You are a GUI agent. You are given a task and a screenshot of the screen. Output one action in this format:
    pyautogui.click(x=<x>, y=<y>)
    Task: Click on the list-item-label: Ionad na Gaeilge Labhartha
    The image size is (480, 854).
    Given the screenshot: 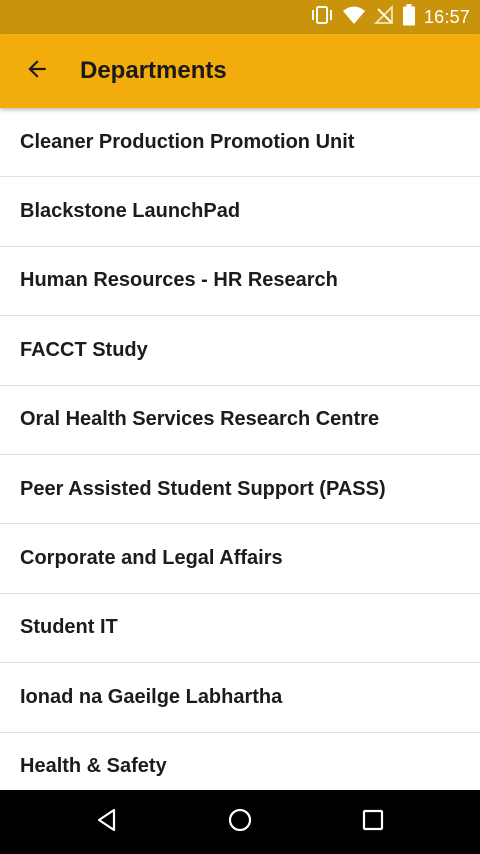 What is the action you would take?
    pyautogui.click(x=151, y=696)
    